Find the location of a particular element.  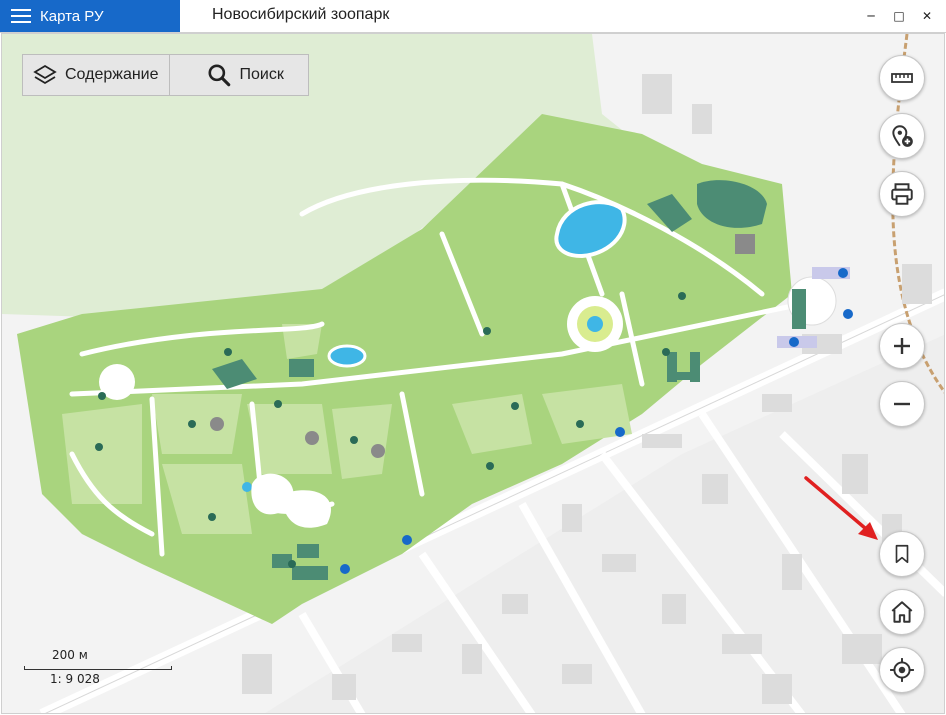

menu-icon is located at coordinates (21, 16).